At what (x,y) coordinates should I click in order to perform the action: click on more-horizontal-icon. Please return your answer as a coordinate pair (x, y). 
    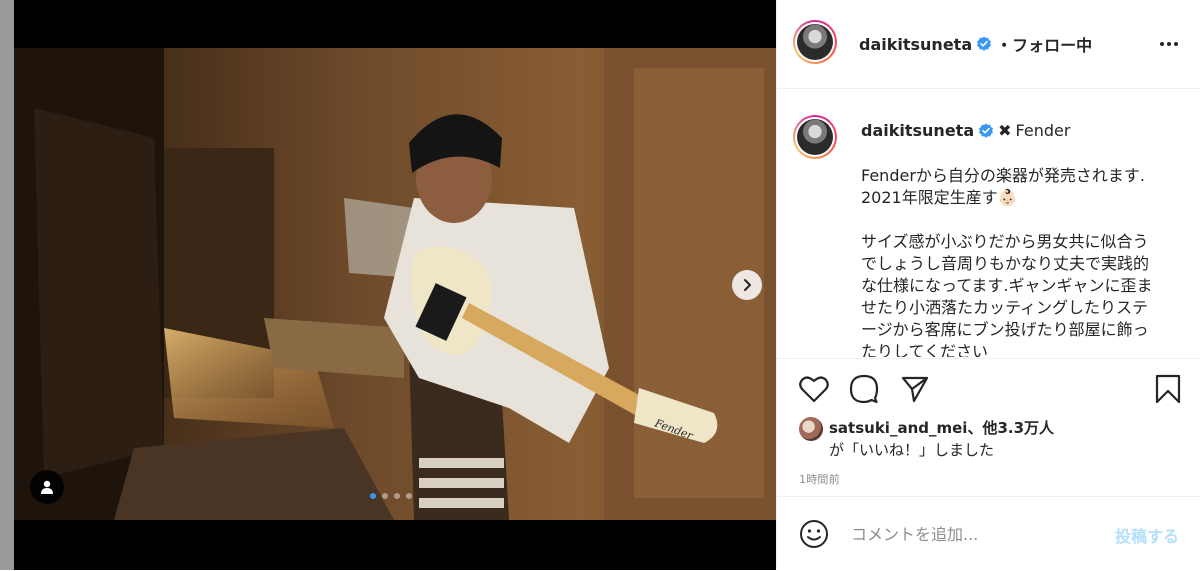
    Looking at the image, I should click on (1169, 44).